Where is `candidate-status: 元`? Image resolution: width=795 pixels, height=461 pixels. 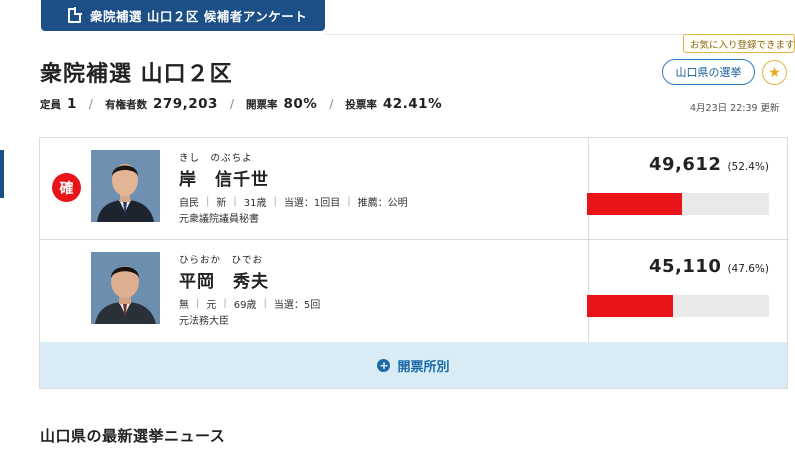 candidate-status: 元 is located at coordinates (211, 305).